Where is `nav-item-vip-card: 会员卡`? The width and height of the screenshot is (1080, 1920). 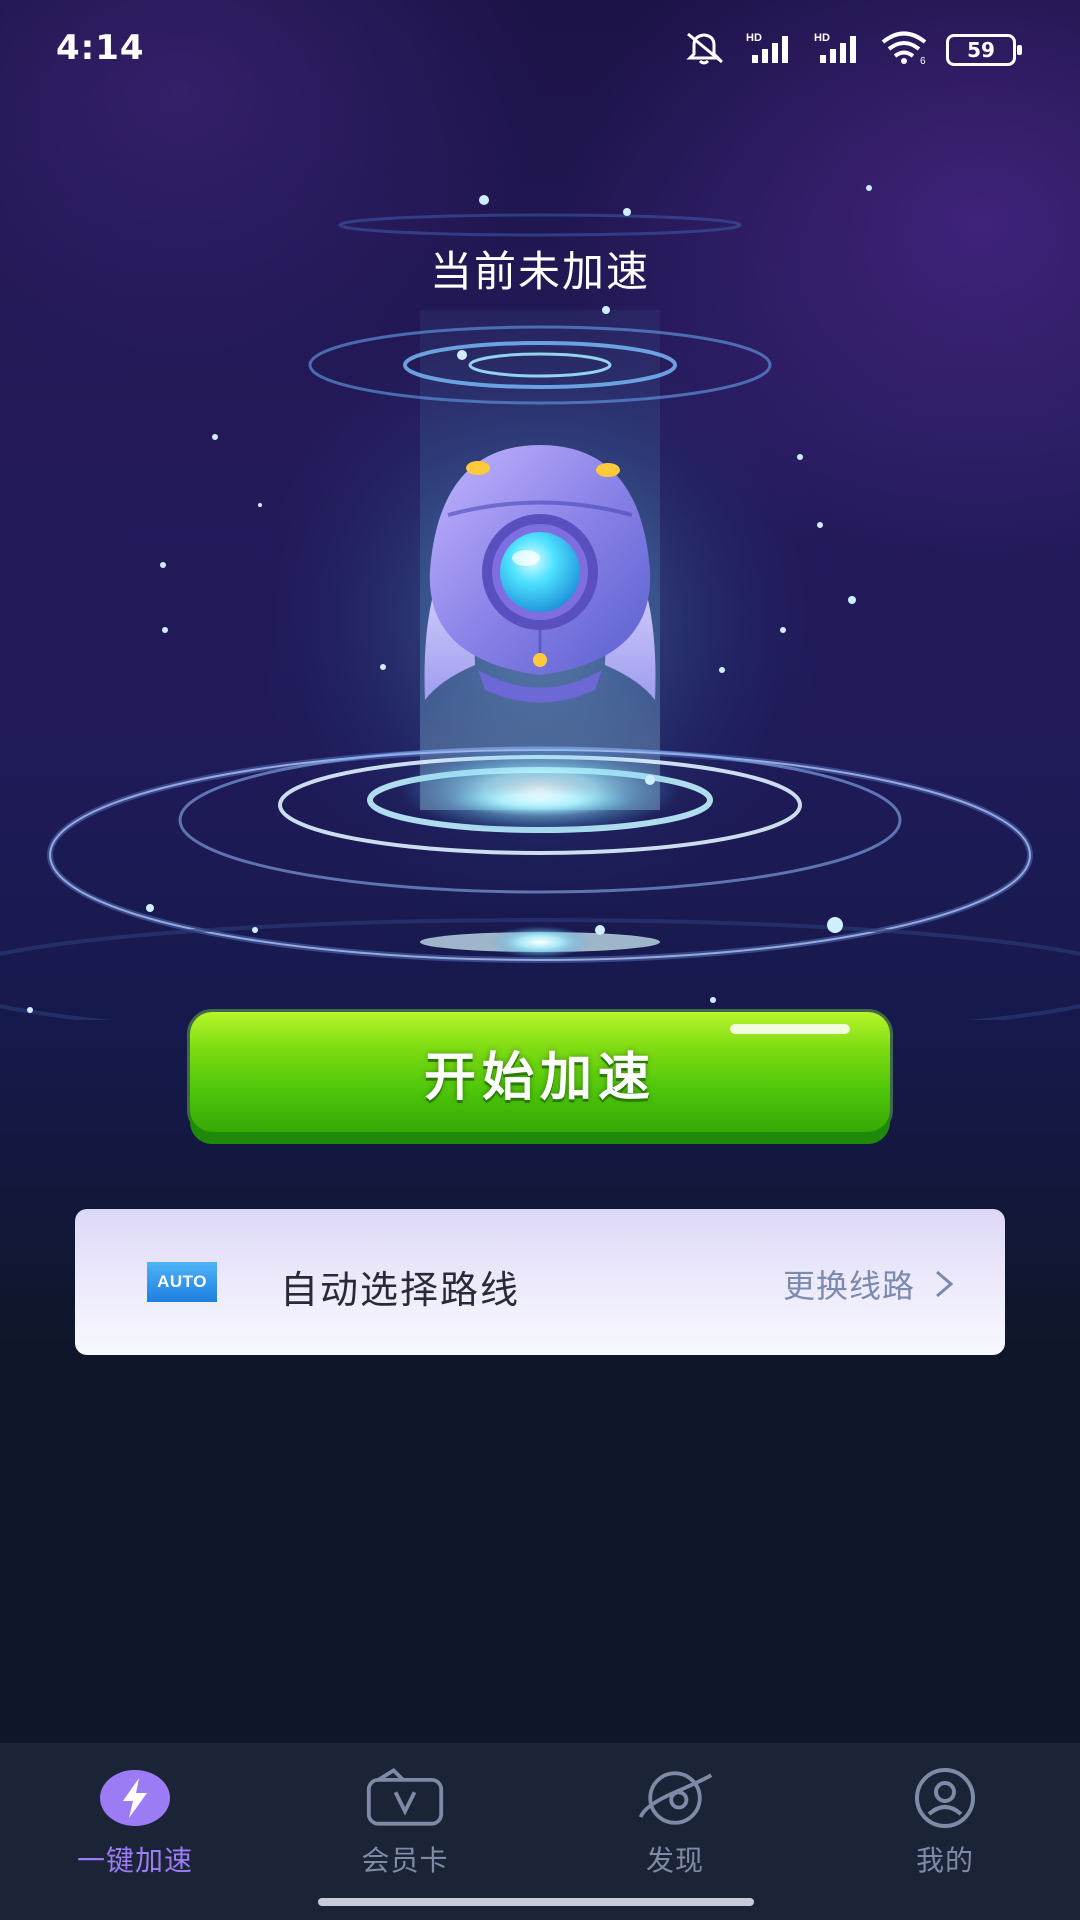
nav-item-vip-card: 会员卡 is located at coordinates (405, 1830).